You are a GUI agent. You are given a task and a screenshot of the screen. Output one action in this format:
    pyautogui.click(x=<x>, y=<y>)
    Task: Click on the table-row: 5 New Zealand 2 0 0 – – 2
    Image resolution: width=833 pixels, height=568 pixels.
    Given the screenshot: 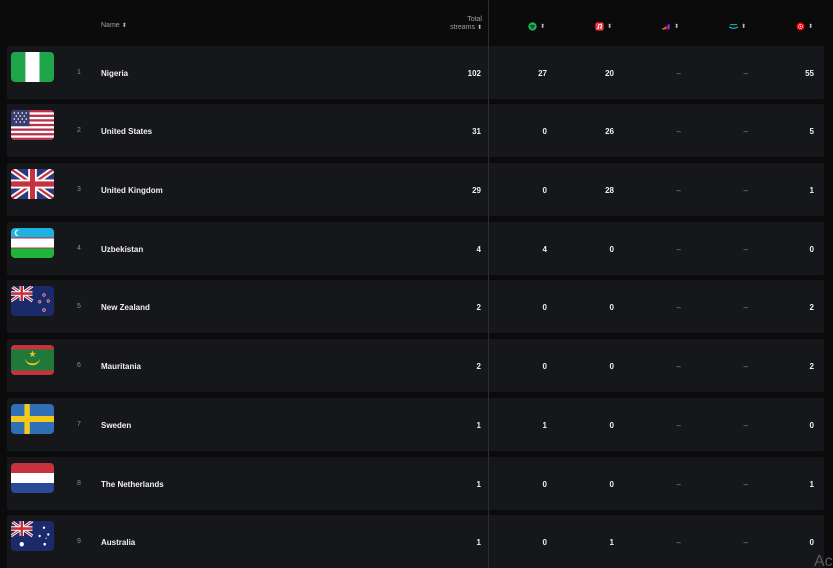 What is the action you would take?
    pyautogui.click(x=415, y=306)
    